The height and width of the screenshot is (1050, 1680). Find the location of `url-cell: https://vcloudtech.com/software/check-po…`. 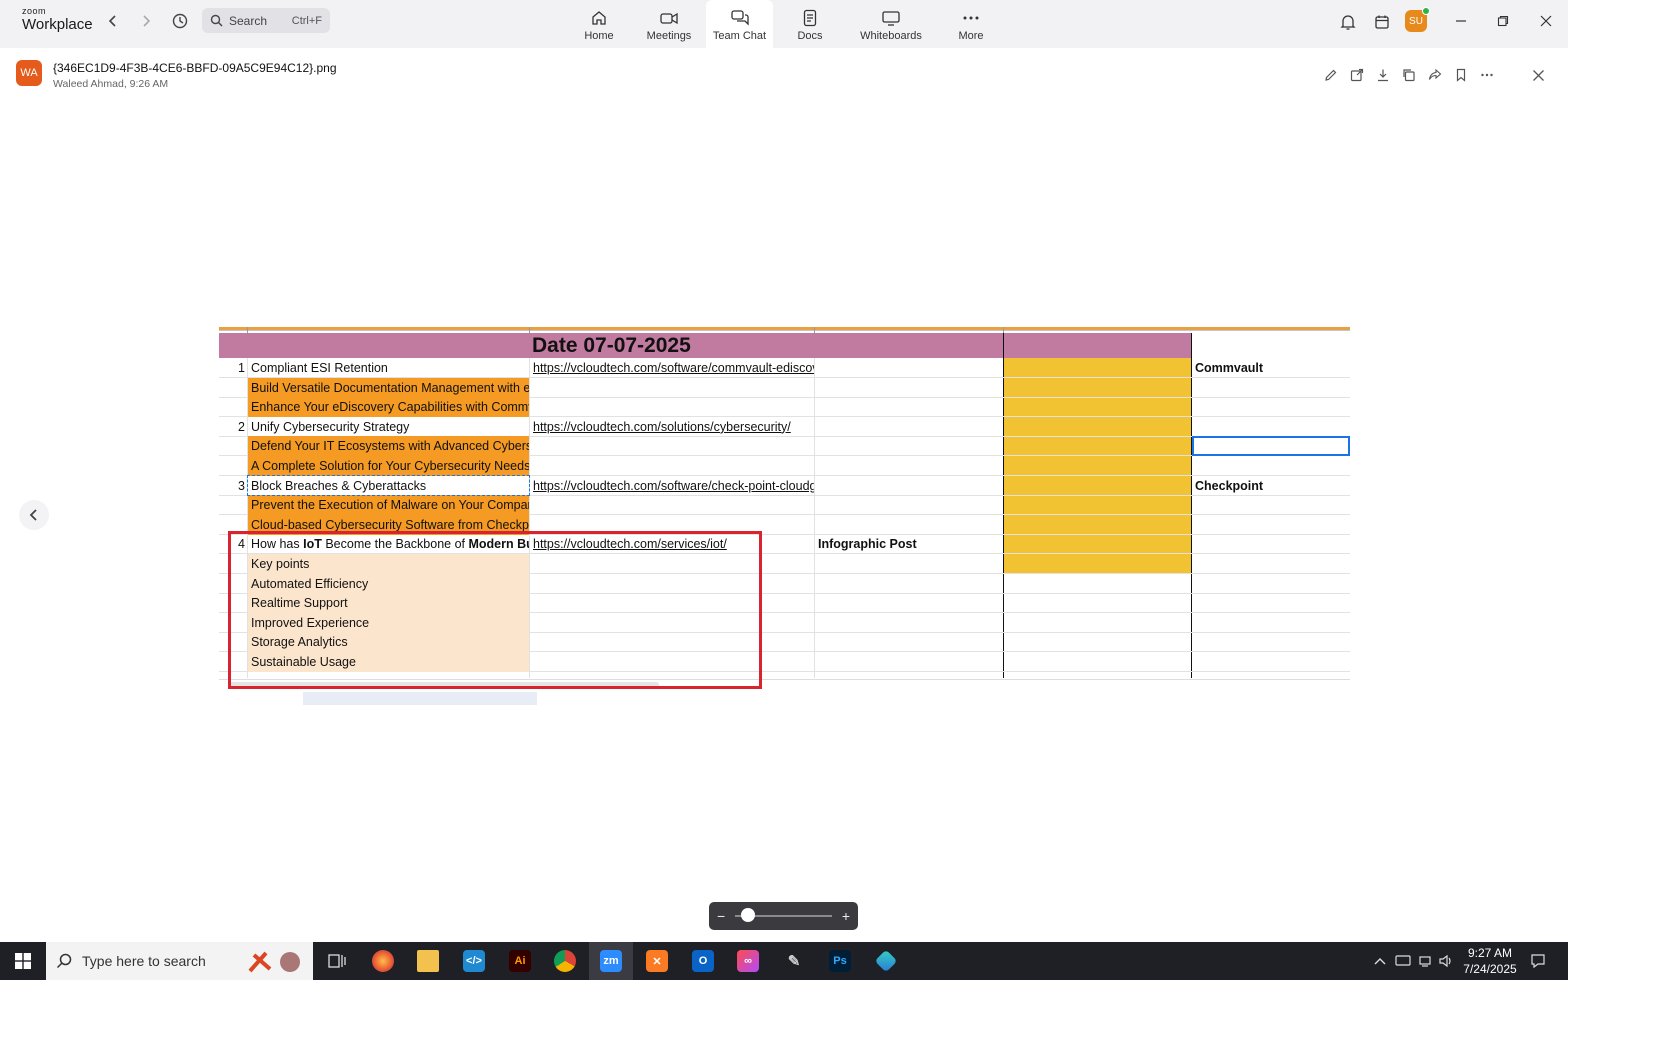

url-cell: https://vcloudtech.com/software/check-po… is located at coordinates (672, 486).